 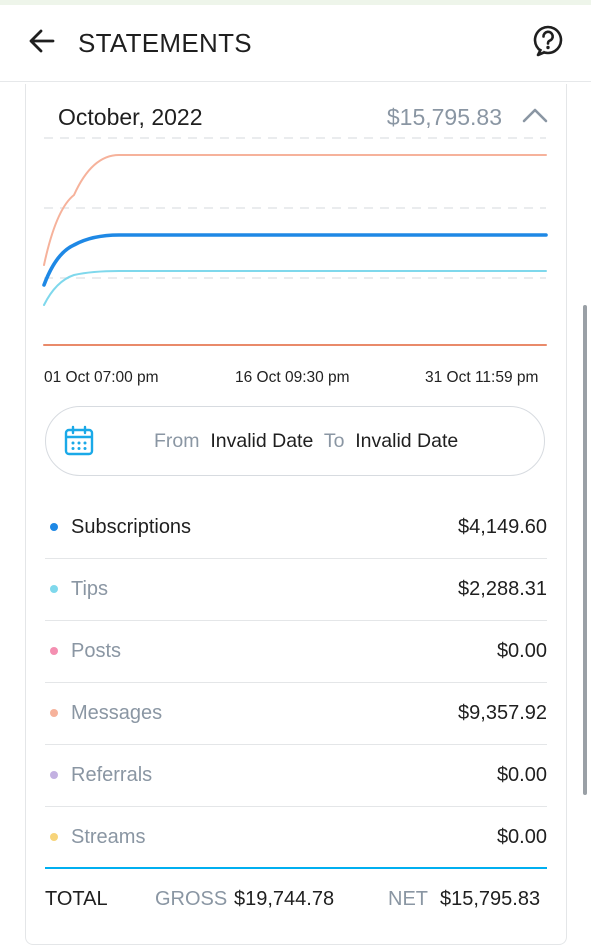 What do you see at coordinates (295, 288) in the screenshot?
I see `series-line-tips` at bounding box center [295, 288].